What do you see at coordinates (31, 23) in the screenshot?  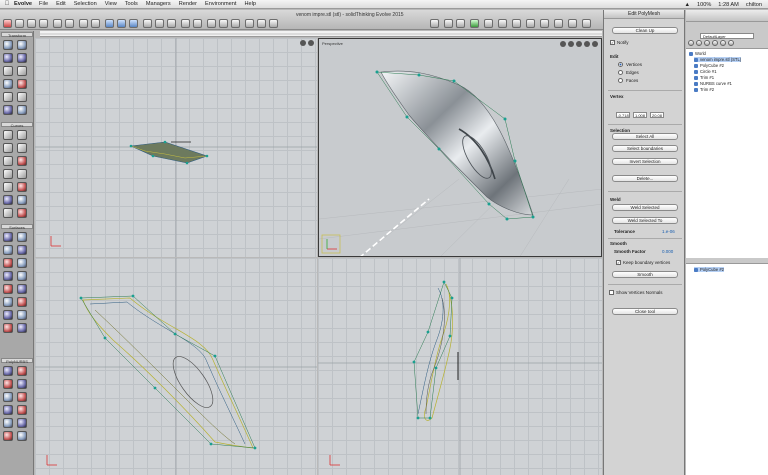 I see `open-file-icon` at bounding box center [31, 23].